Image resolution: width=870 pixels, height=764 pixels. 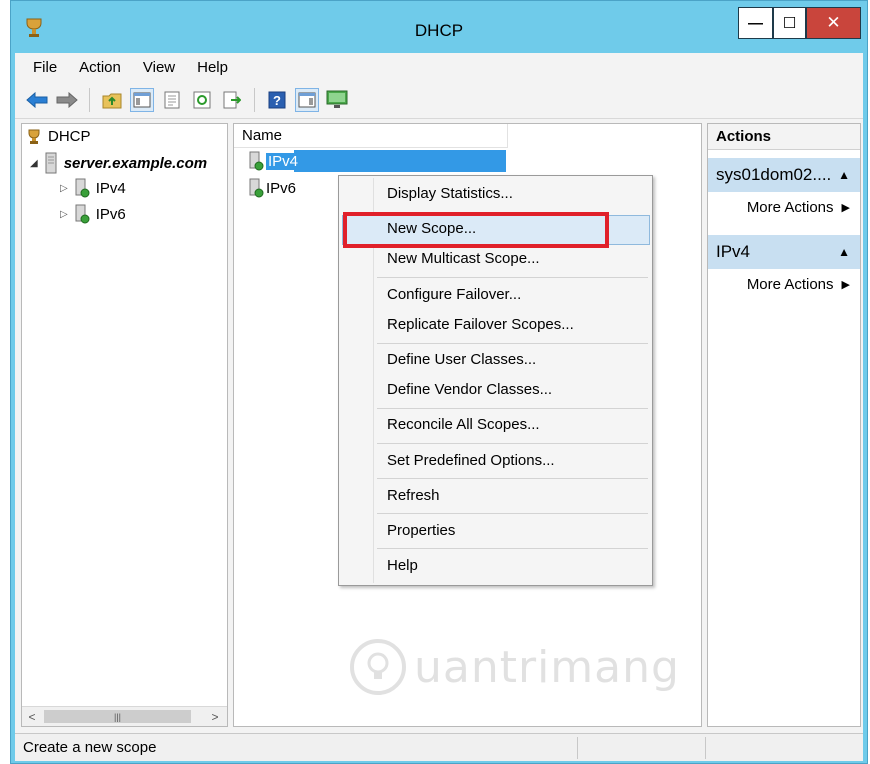 What do you see at coordinates (784, 252) in the screenshot?
I see `actions-section-ipv4: IPv4 ▲` at bounding box center [784, 252].